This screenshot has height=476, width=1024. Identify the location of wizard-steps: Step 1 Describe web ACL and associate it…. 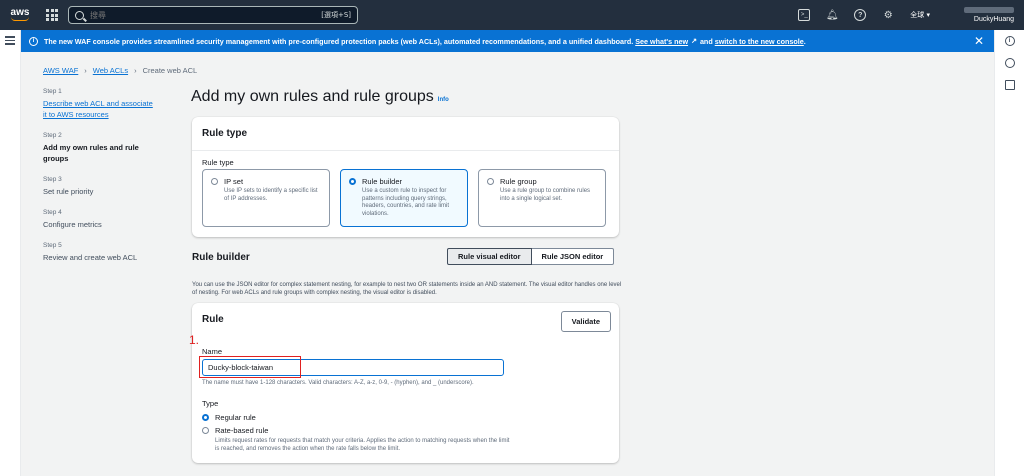
(98, 181).